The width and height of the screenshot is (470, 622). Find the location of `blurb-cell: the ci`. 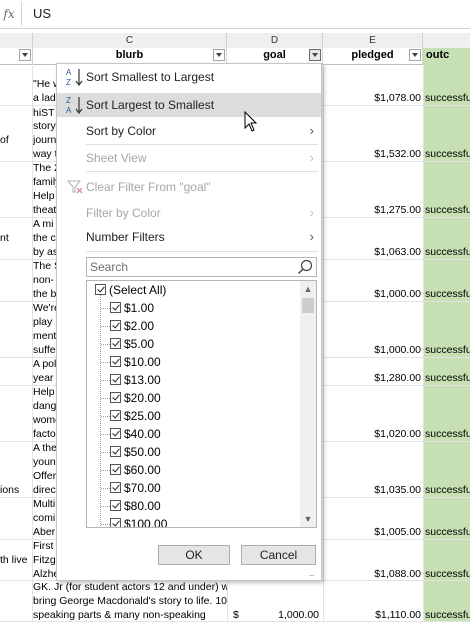

blurb-cell: the ci is located at coordinates (45, 238).